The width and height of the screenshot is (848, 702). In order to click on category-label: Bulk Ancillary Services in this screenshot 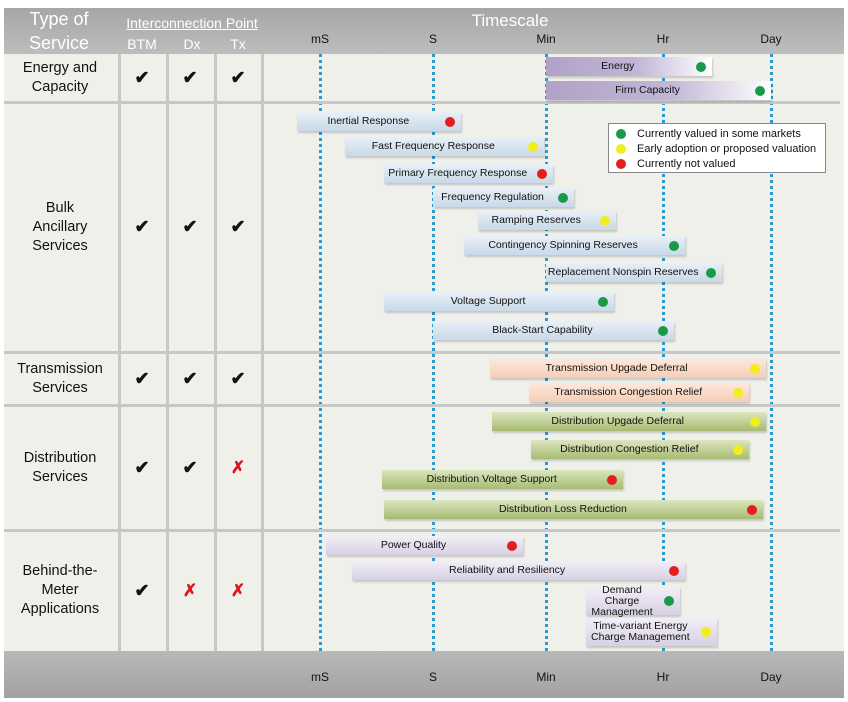, I will do `click(60, 227)`.